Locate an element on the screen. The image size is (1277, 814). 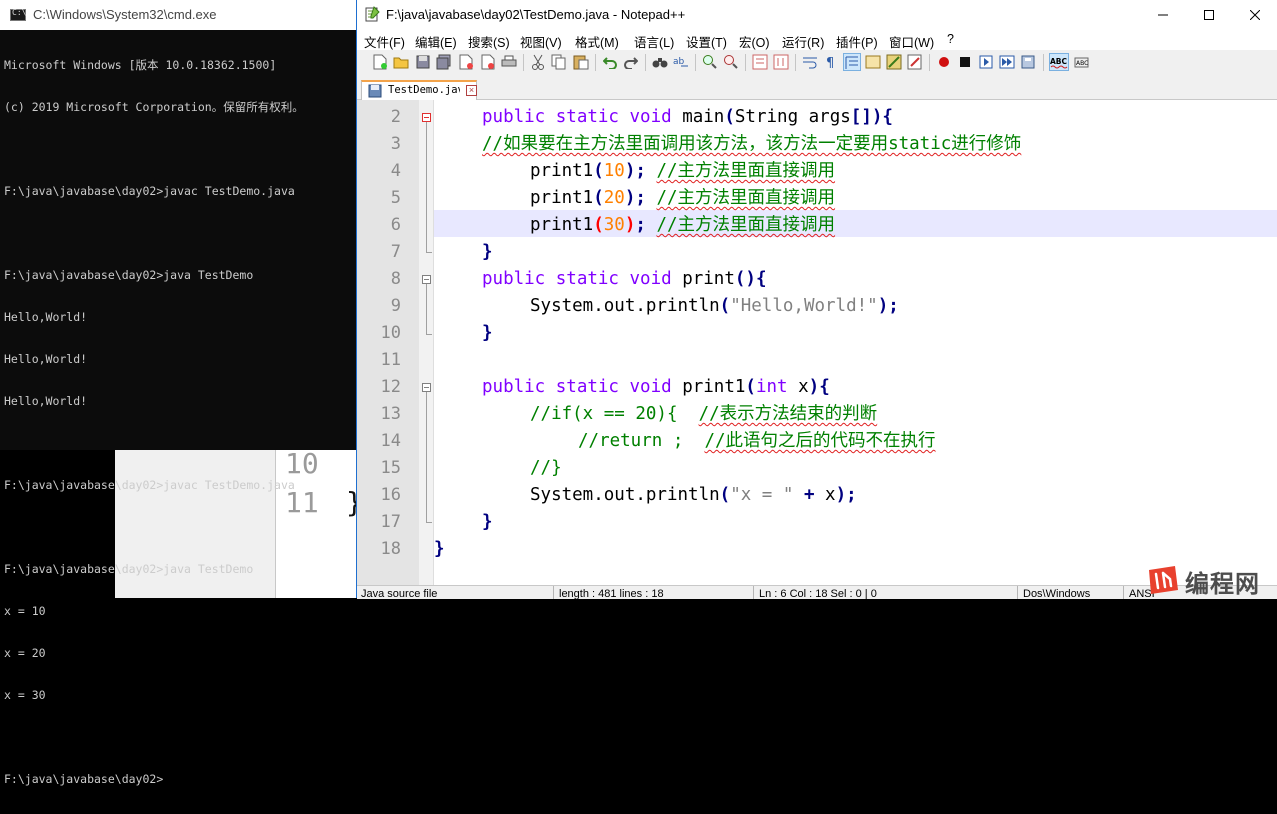
minimize-button is located at coordinates (1163, 15).